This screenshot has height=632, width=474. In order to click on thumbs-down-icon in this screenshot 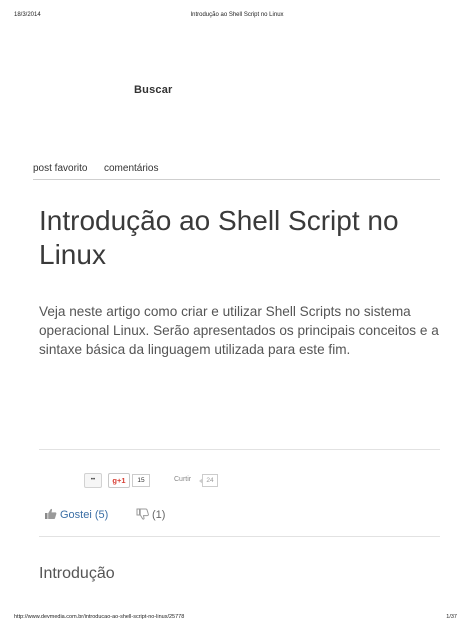, I will do `click(142, 514)`.